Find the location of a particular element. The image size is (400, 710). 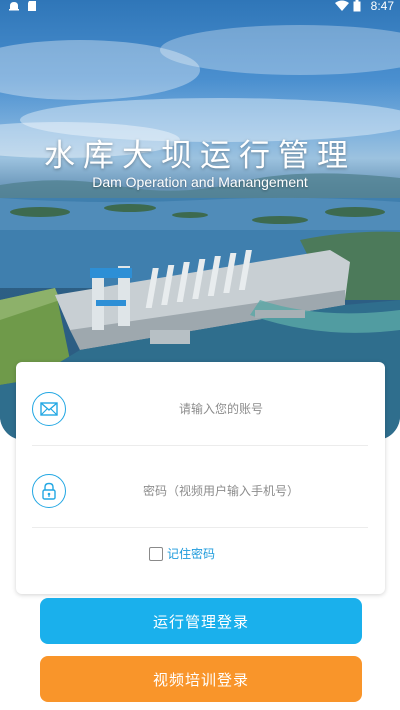

remember-password-label: 记住密码 is located at coordinates (191, 554).